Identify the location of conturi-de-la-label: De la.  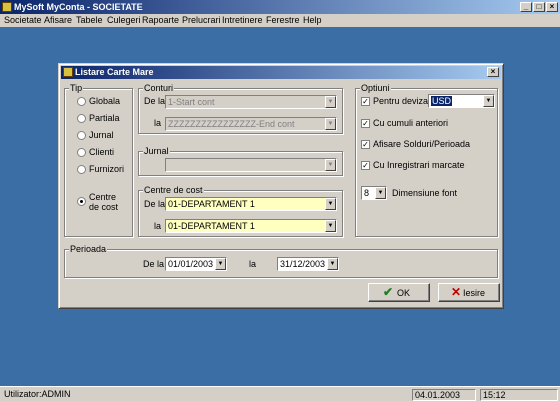
(155, 101).